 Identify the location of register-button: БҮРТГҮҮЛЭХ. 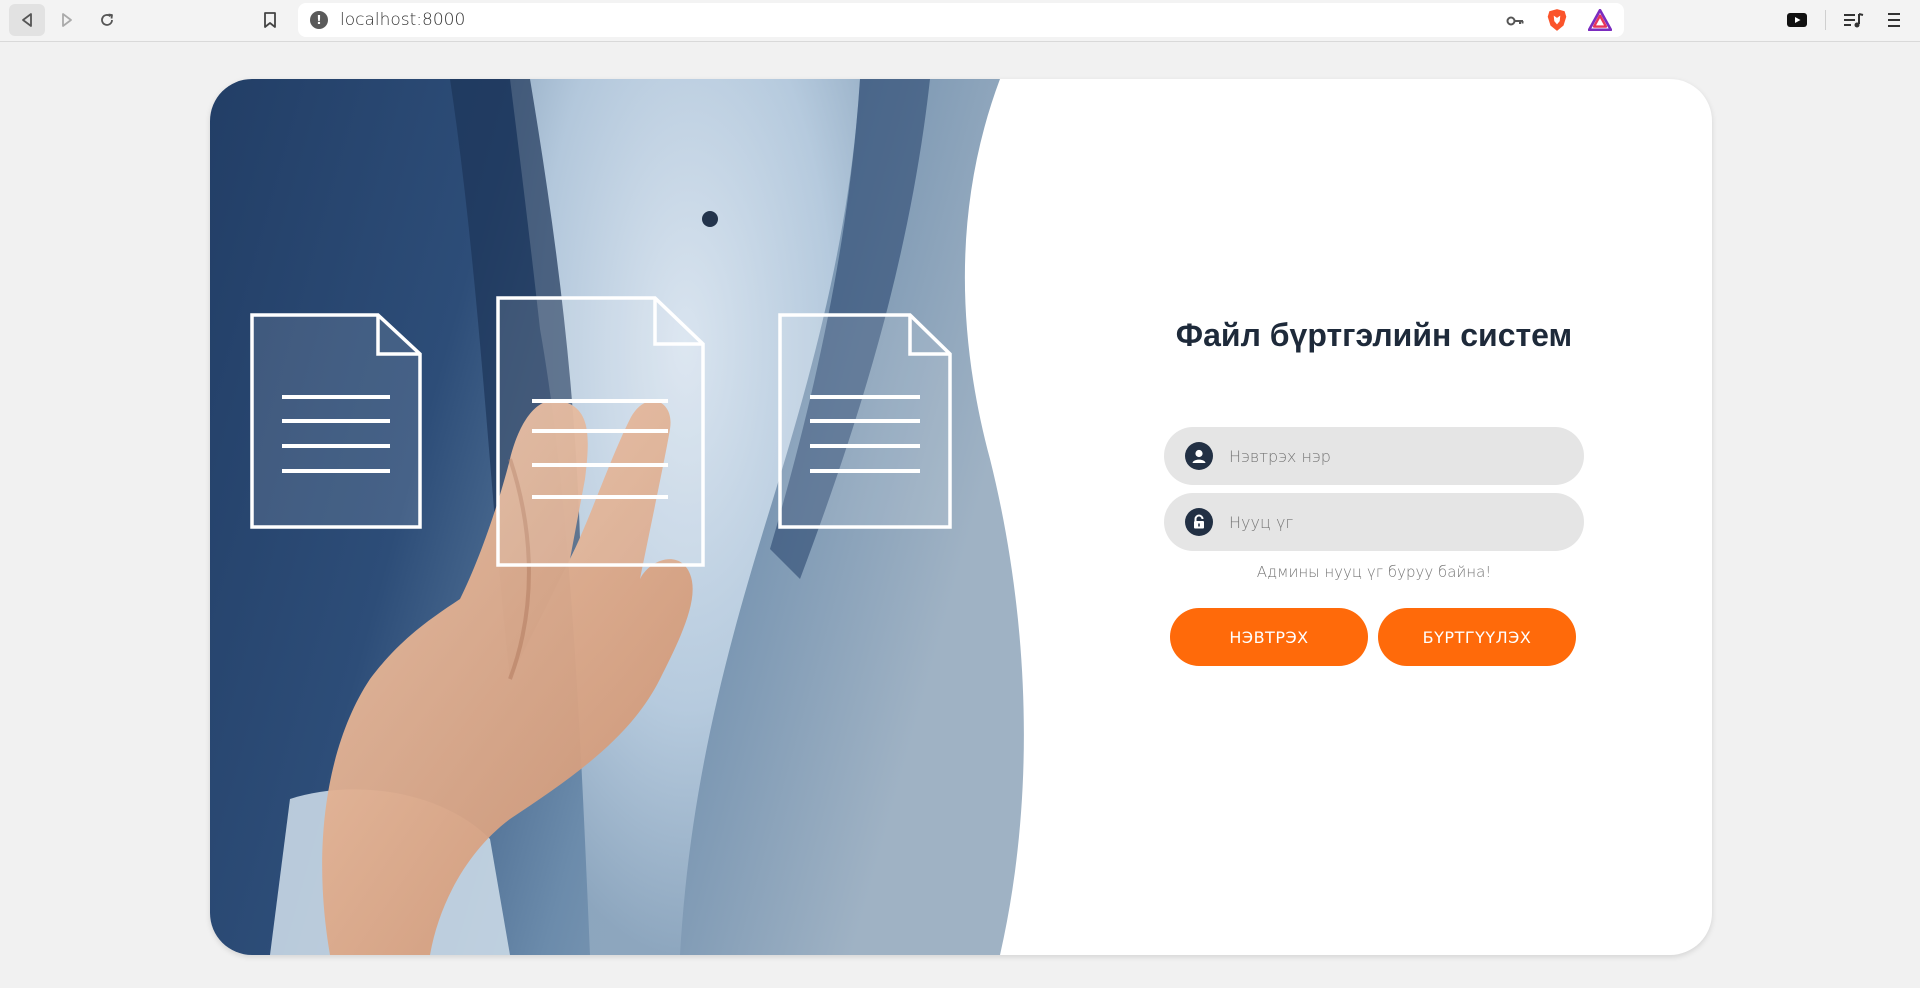
(1477, 637).